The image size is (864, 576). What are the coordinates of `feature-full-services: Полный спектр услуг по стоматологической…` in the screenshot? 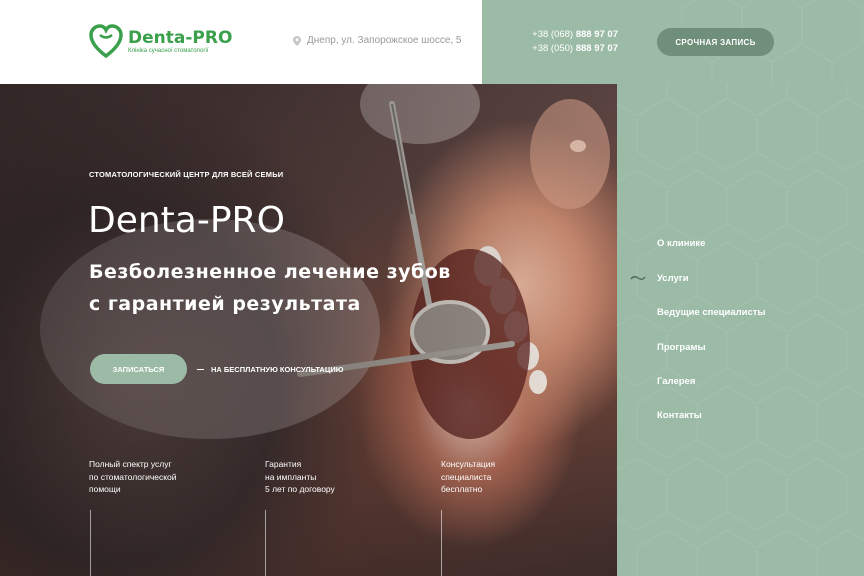 It's located at (159, 477).